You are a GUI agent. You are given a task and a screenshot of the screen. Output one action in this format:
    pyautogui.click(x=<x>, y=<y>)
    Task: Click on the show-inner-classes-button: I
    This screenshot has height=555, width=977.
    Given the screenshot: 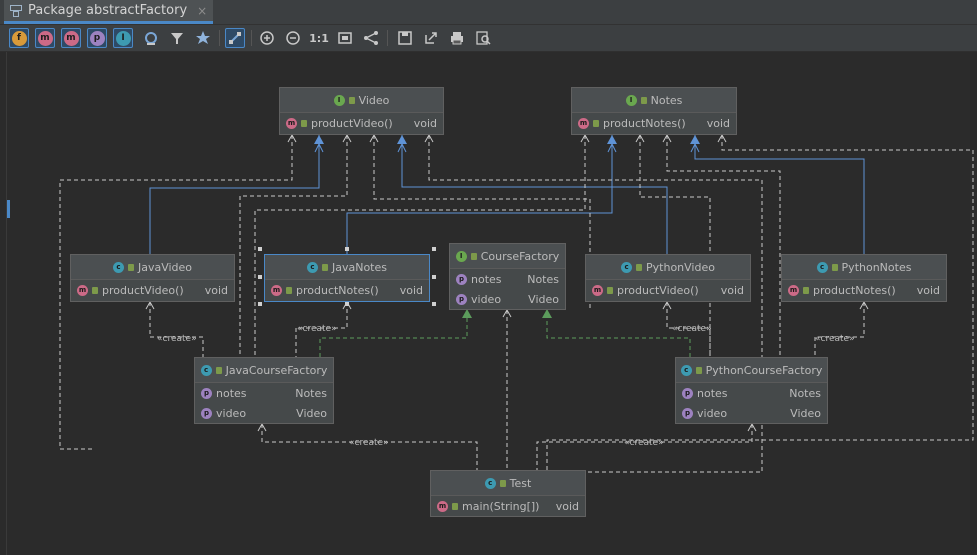 What is the action you would take?
    pyautogui.click(x=123, y=38)
    